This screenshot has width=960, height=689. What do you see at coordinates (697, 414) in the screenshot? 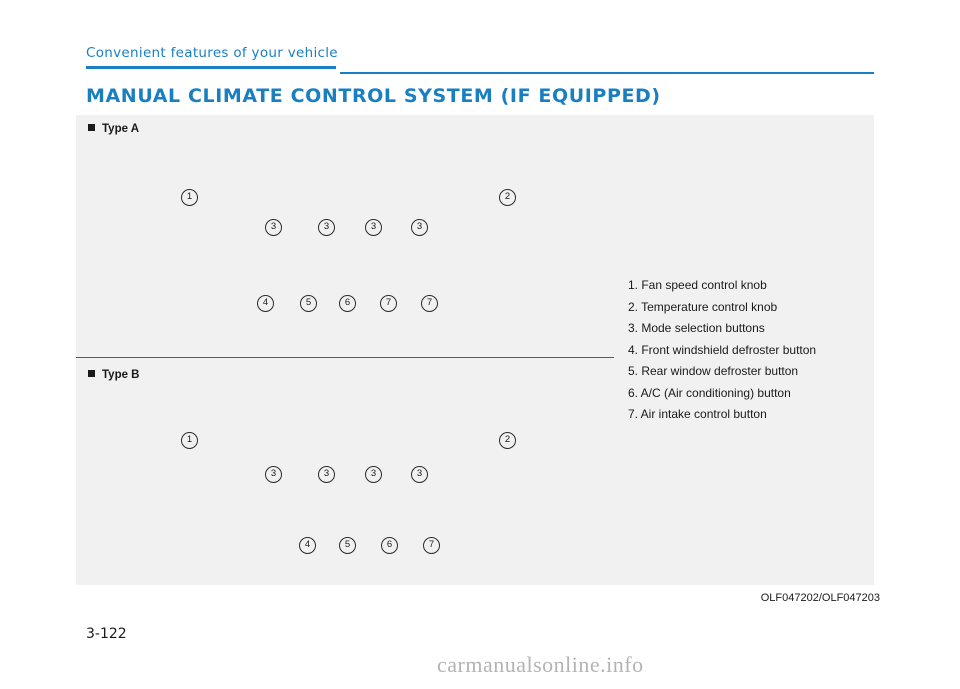
I see `legend-item: 7. Air intake control button` at bounding box center [697, 414].